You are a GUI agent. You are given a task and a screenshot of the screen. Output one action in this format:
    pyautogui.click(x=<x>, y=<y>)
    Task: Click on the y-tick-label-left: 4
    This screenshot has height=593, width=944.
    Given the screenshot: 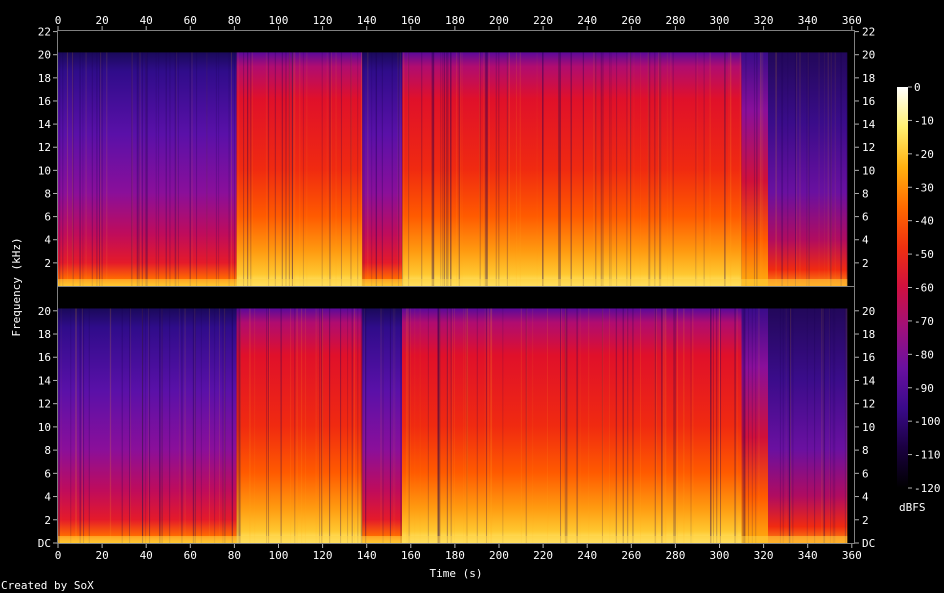 What is the action you would take?
    pyautogui.click(x=47, y=240)
    